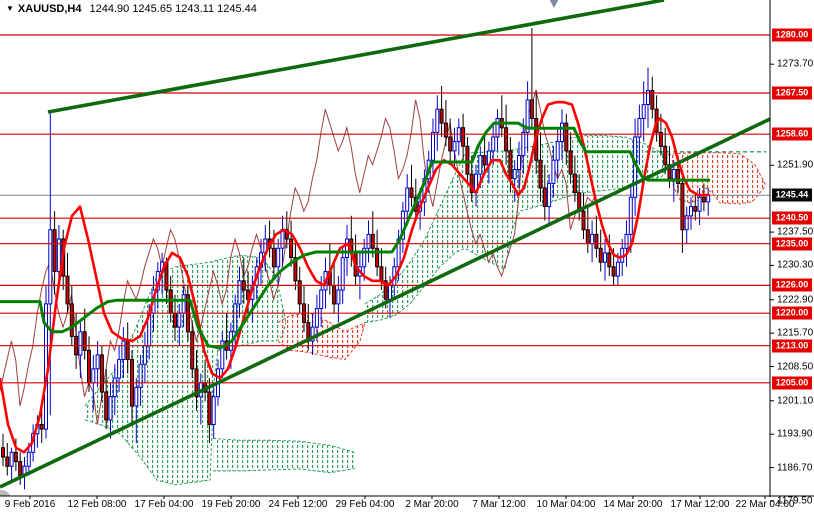 The image size is (814, 514). I want to click on bid-price-badge: 1245.44, so click(792, 195).